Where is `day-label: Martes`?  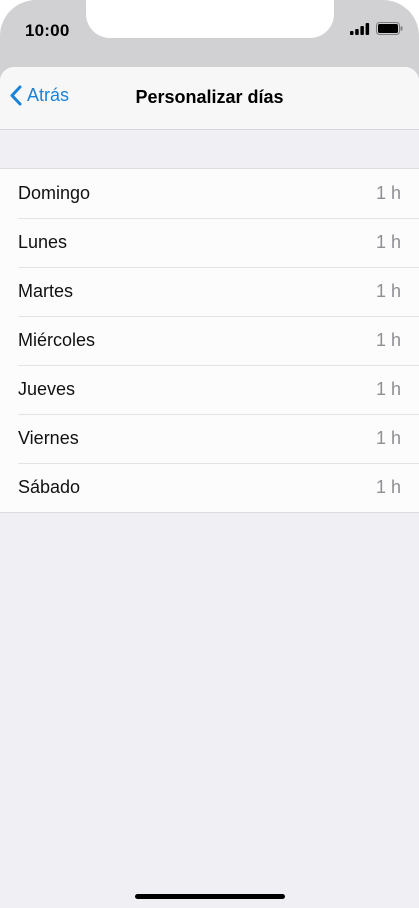 day-label: Martes is located at coordinates (46, 291).